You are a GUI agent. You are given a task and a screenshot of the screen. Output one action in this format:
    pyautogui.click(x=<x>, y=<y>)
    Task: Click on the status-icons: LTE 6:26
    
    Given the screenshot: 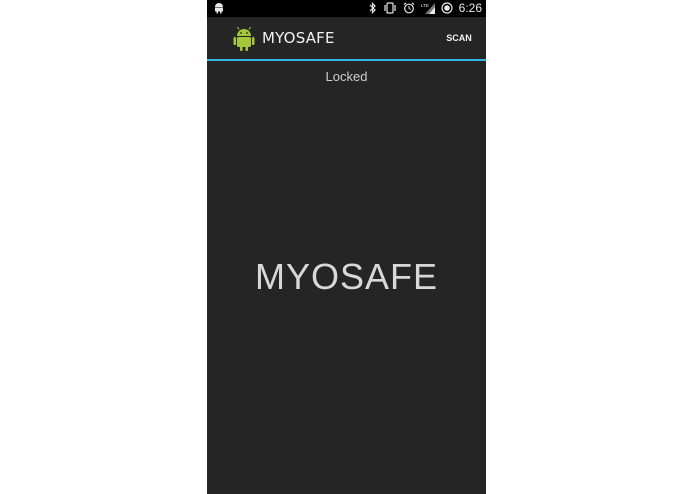 What is the action you would take?
    pyautogui.click(x=425, y=8)
    